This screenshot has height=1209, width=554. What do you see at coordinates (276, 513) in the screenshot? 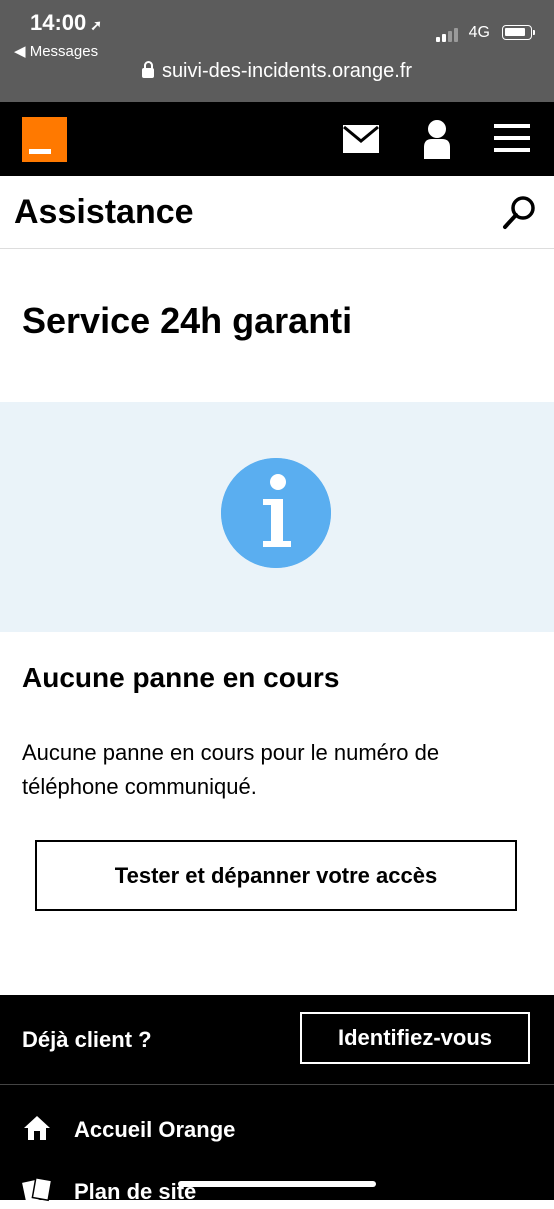
I see `info-icon` at bounding box center [276, 513].